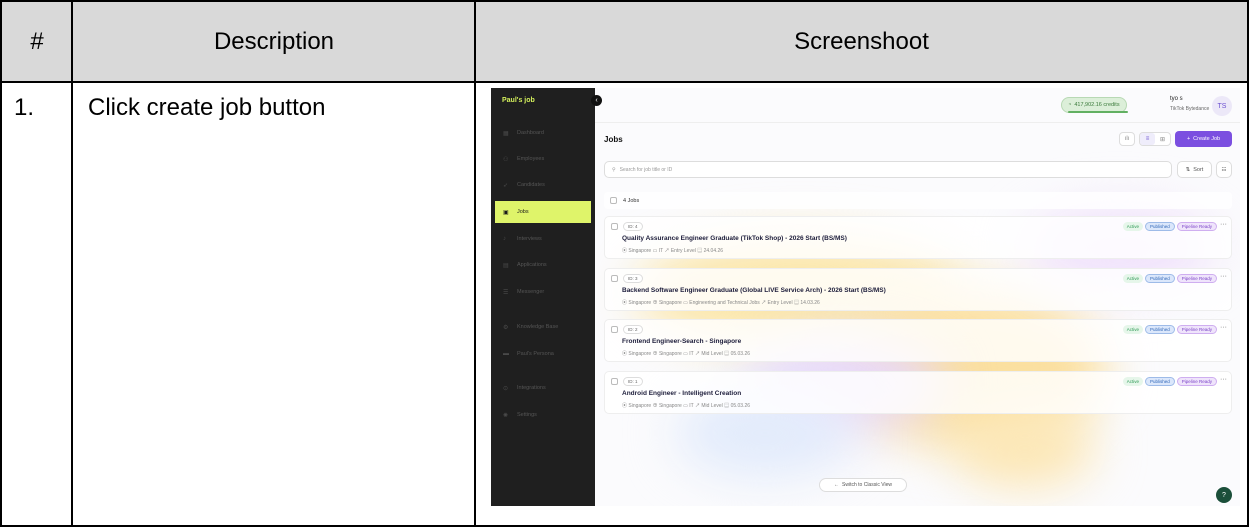 This screenshot has width=1249, height=527. What do you see at coordinates (531, 292) in the screenshot?
I see `sidebar-item-label: Messenger` at bounding box center [531, 292].